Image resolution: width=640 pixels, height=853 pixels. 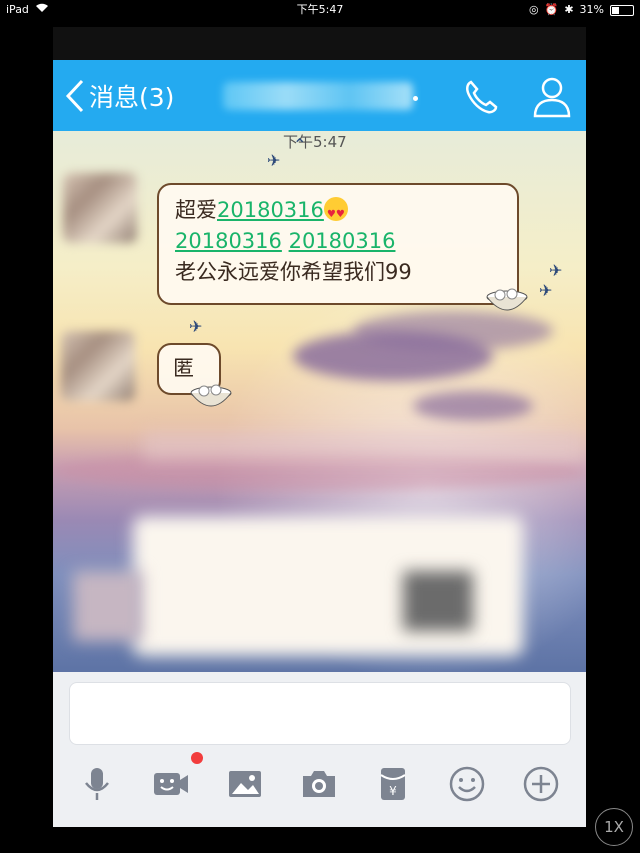 I want to click on back-label: 消息(3), so click(x=132, y=97).